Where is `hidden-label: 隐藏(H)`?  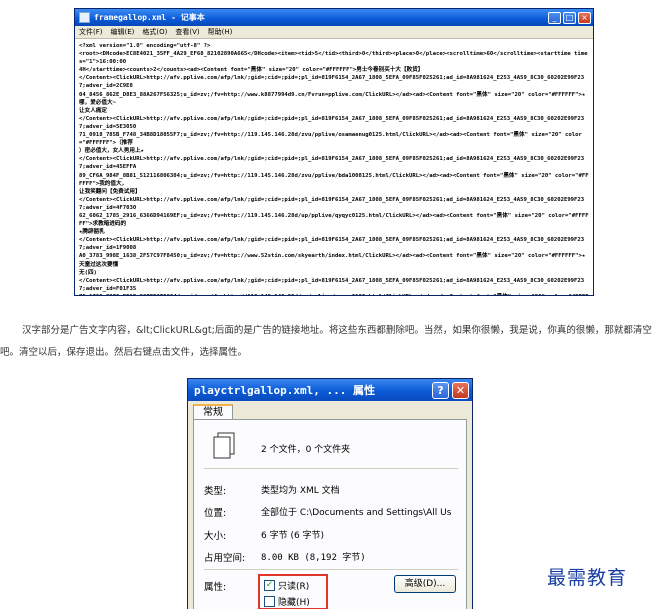 hidden-label: 隐藏(H) is located at coordinates (294, 603).